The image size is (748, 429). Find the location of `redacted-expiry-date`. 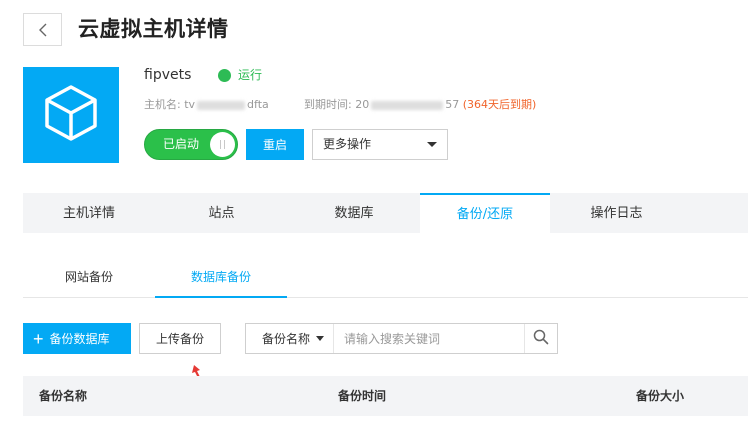

redacted-expiry-date is located at coordinates (407, 105).